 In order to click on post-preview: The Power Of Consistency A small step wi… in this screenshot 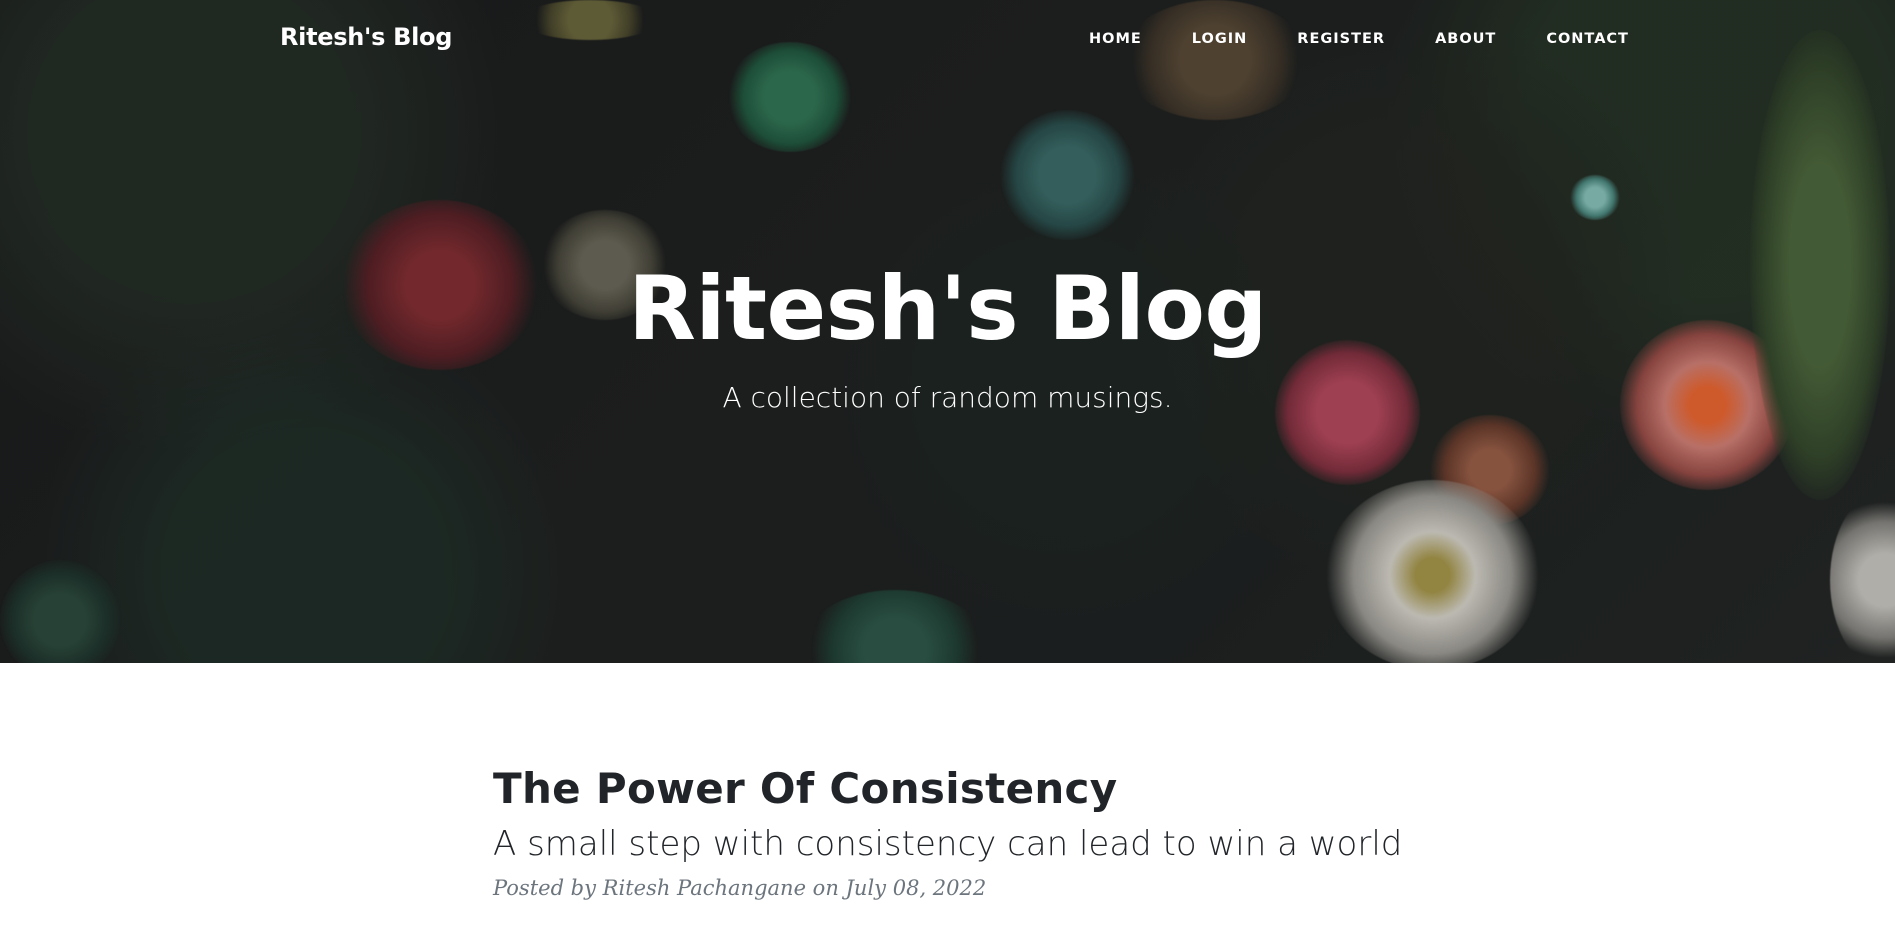, I will do `click(948, 831)`.